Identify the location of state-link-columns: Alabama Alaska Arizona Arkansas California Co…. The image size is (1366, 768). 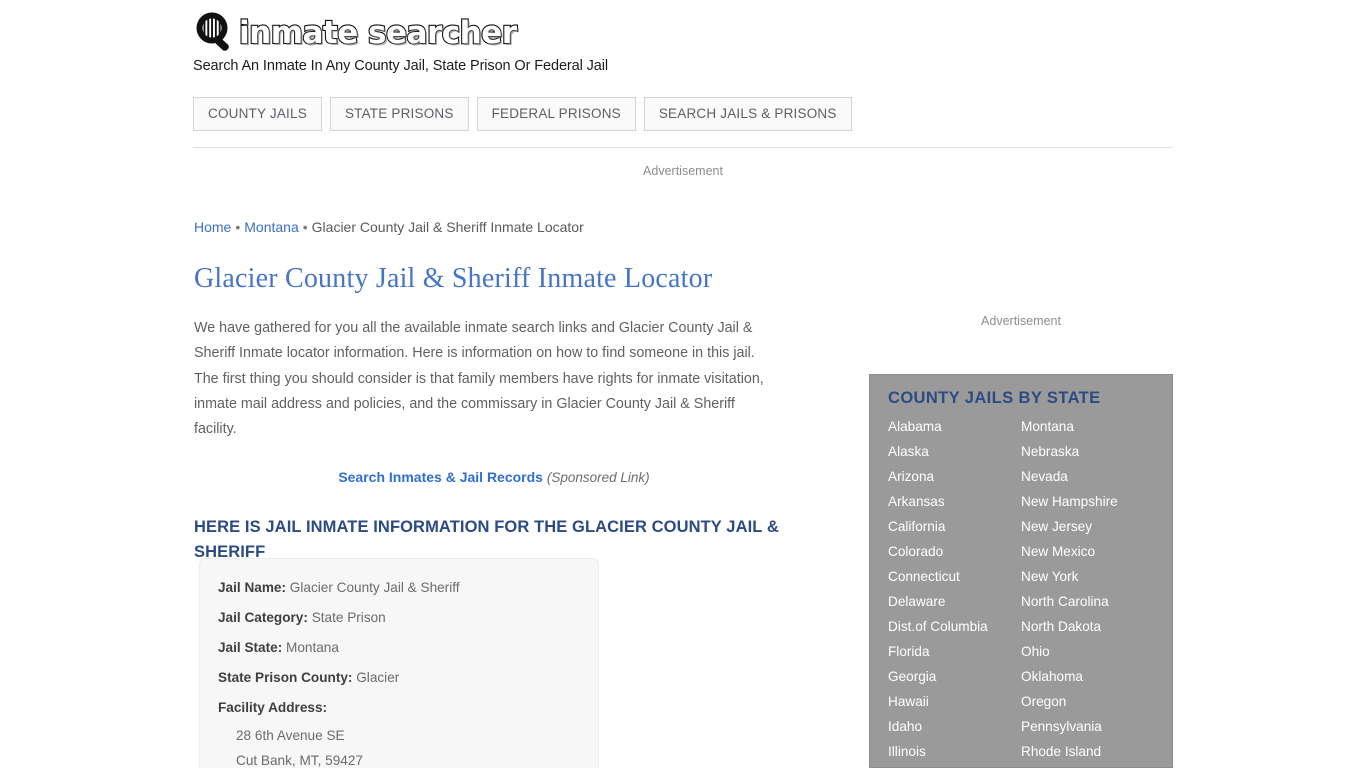
(1030, 589).